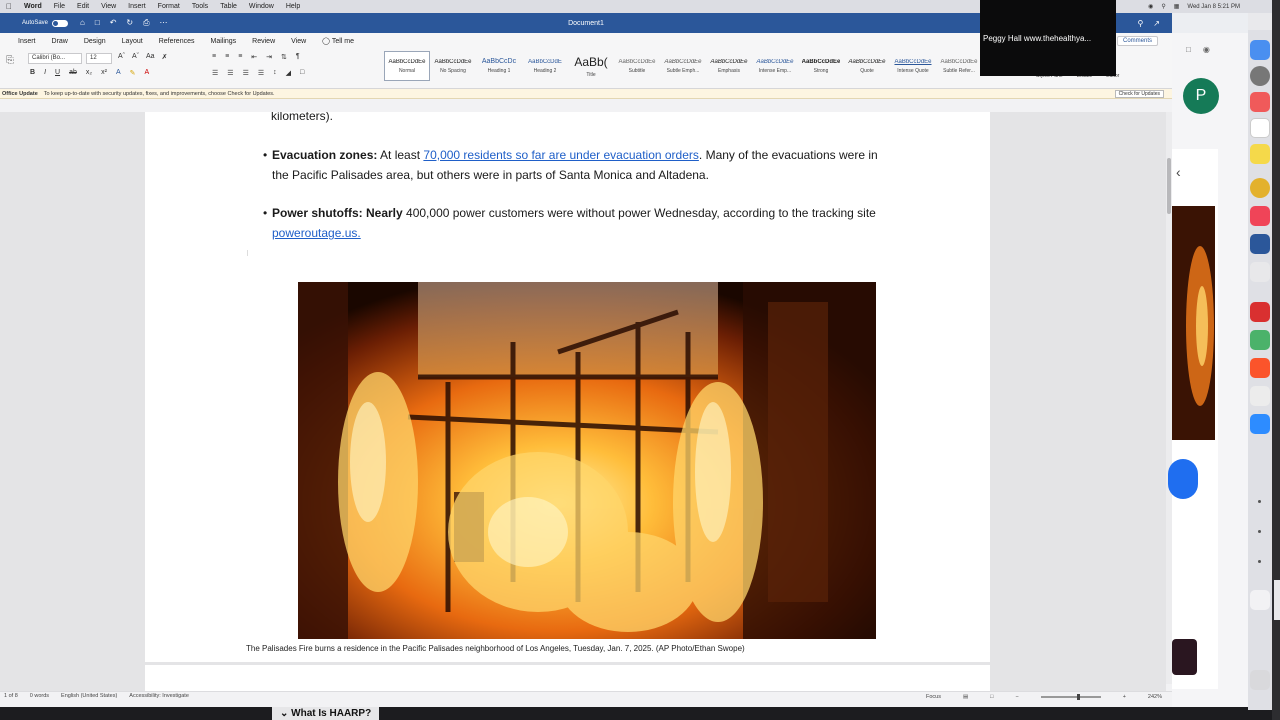 The width and height of the screenshot is (1280, 720). Describe the element at coordinates (165, 57) in the screenshot. I see `clear-format-icon: ✗` at that location.